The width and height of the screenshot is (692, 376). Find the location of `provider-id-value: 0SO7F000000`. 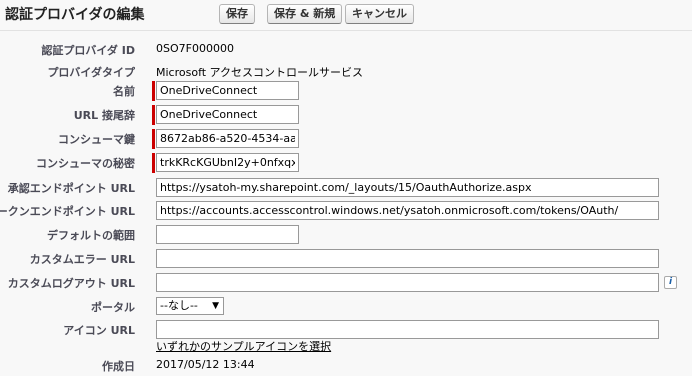

provider-id-value: 0SO7F000000 is located at coordinates (195, 48).